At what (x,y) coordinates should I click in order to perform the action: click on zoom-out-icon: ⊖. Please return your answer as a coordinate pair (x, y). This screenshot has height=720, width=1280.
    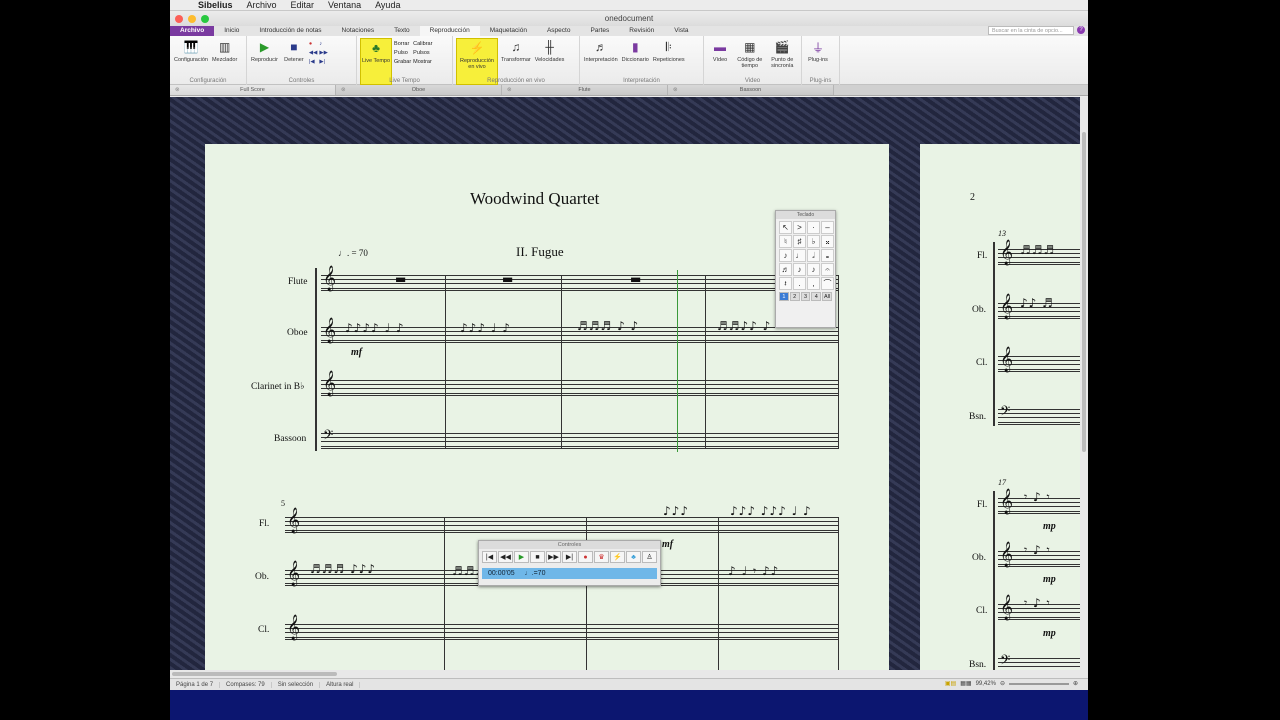
    Looking at the image, I should click on (1002, 683).